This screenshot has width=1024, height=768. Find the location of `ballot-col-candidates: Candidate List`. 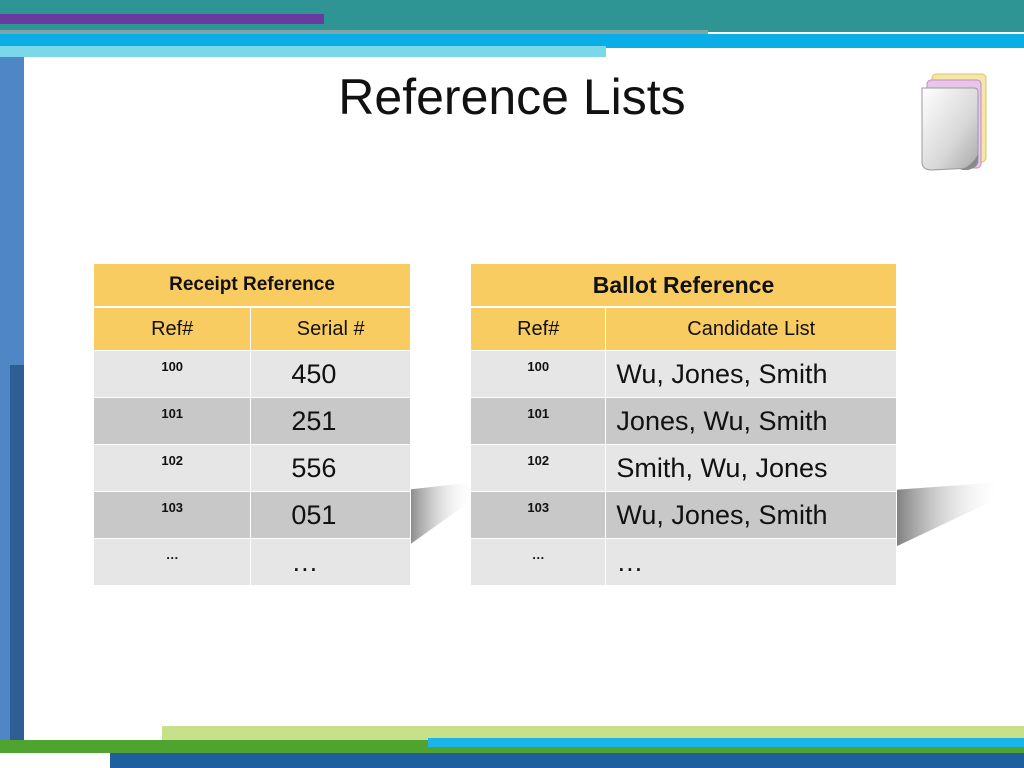

ballot-col-candidates: Candidate List is located at coordinates (751, 328).